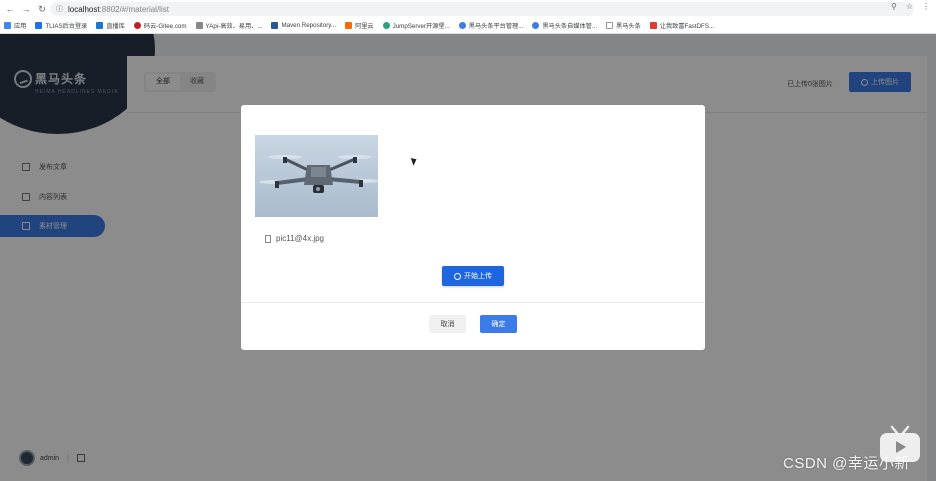 The width and height of the screenshot is (936, 481). What do you see at coordinates (610, 25) in the screenshot?
I see `page-icon` at bounding box center [610, 25].